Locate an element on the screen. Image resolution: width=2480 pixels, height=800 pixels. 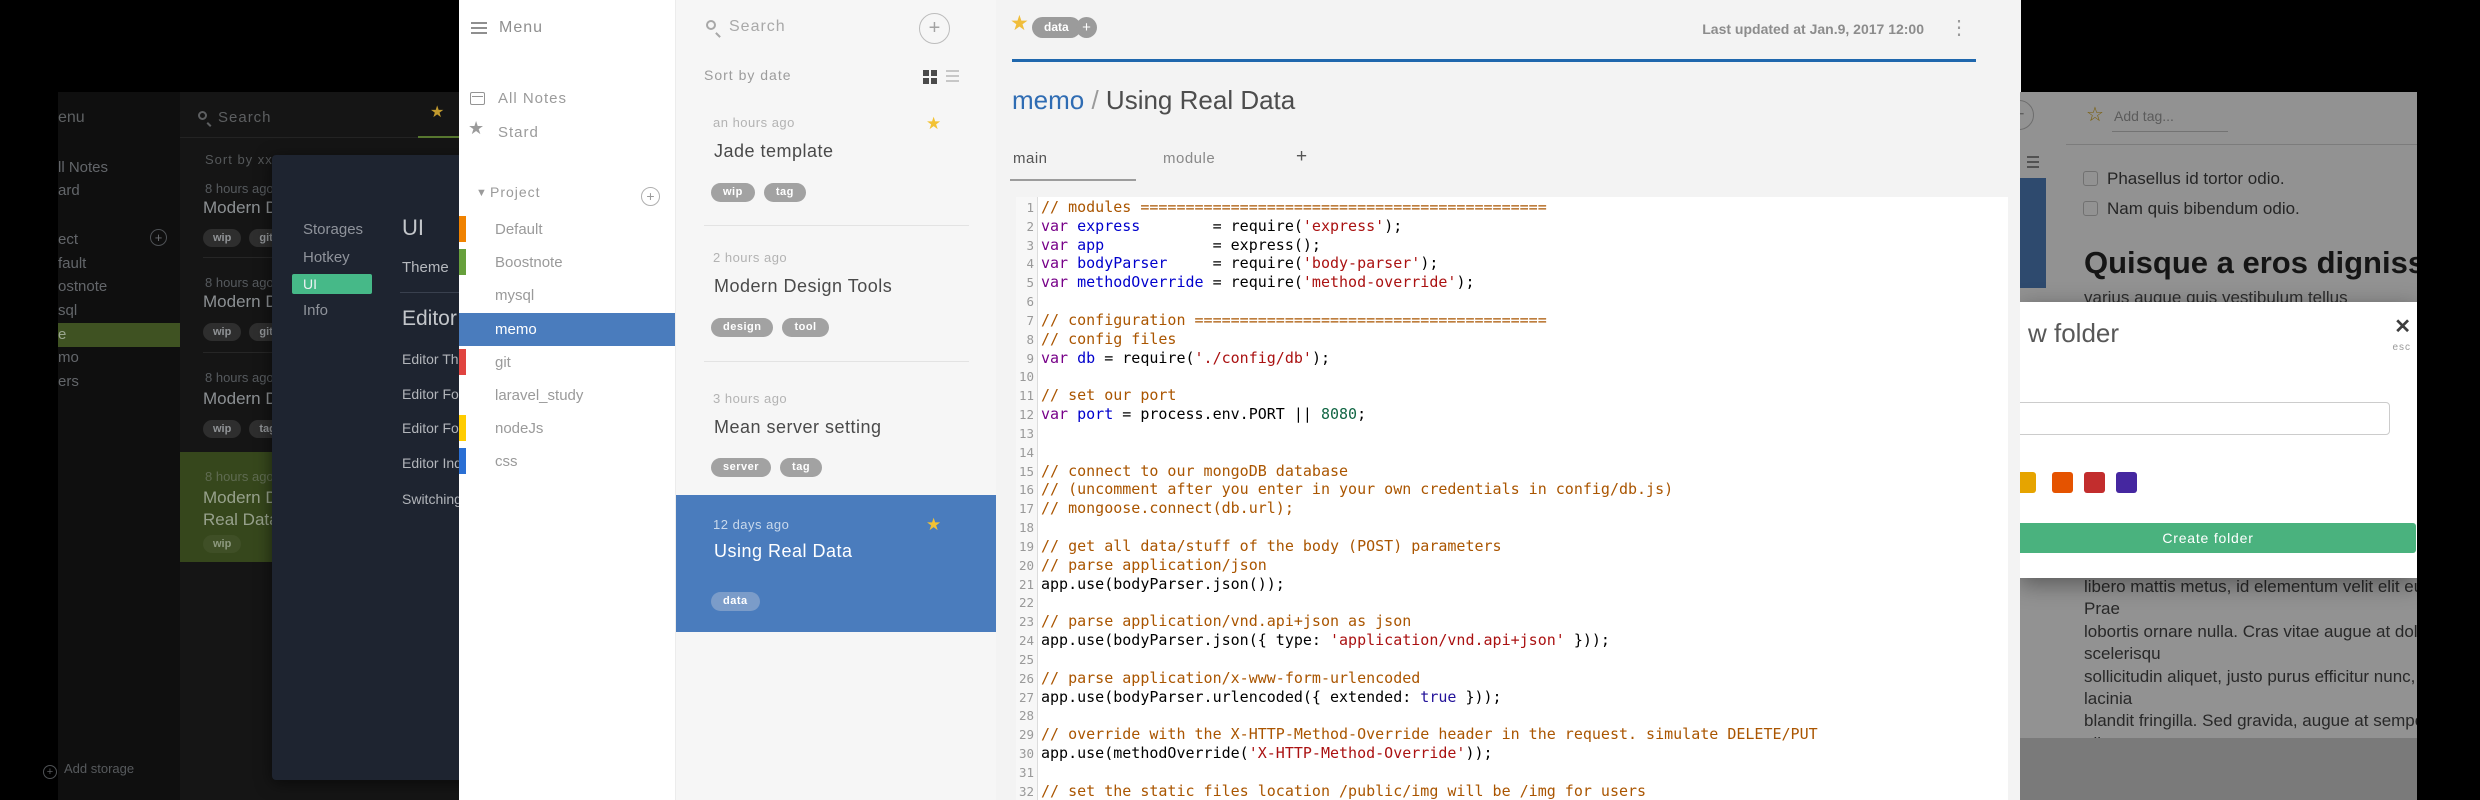
settings-option: Editor The is located at coordinates (434, 359).